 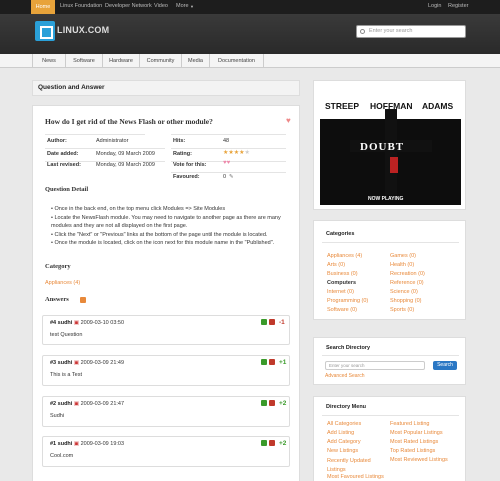 What do you see at coordinates (49, 61) in the screenshot?
I see `nav-news: News` at bounding box center [49, 61].